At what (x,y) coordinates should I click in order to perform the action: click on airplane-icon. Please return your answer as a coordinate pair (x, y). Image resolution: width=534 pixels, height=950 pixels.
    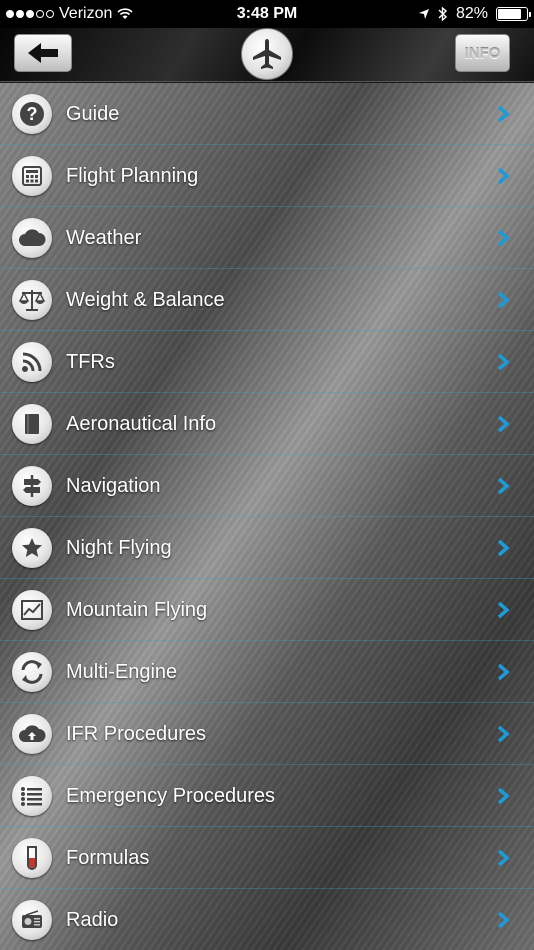
    Looking at the image, I should click on (267, 54).